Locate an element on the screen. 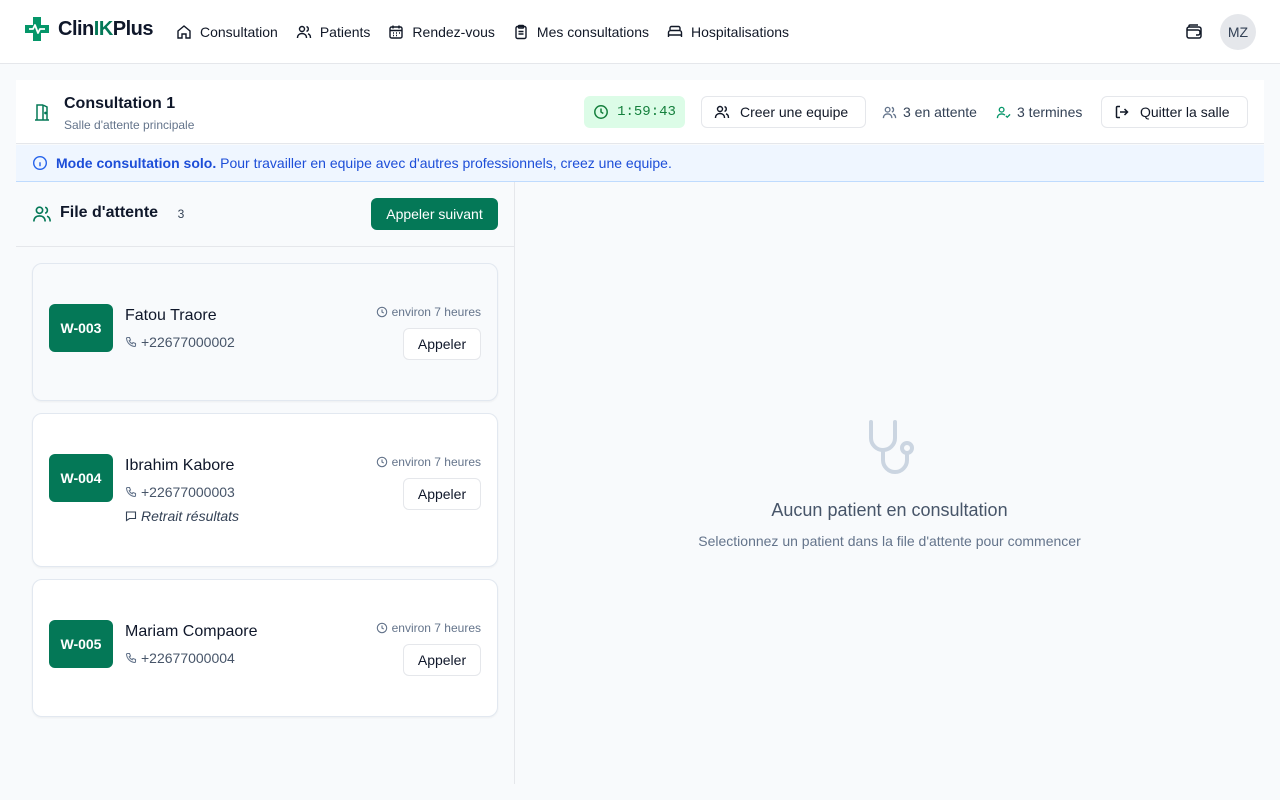 Image resolution: width=1280 pixels, height=800 pixels. quit-room-label: Quitter la salle is located at coordinates (1185, 112).